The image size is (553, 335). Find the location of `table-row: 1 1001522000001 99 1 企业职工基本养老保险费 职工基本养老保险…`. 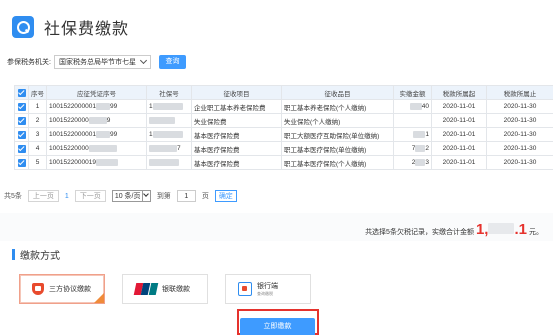

table-row: 1 1001522000001 99 1 企业职工基本养老保险费 职工基本养老保险… is located at coordinates (283, 106).